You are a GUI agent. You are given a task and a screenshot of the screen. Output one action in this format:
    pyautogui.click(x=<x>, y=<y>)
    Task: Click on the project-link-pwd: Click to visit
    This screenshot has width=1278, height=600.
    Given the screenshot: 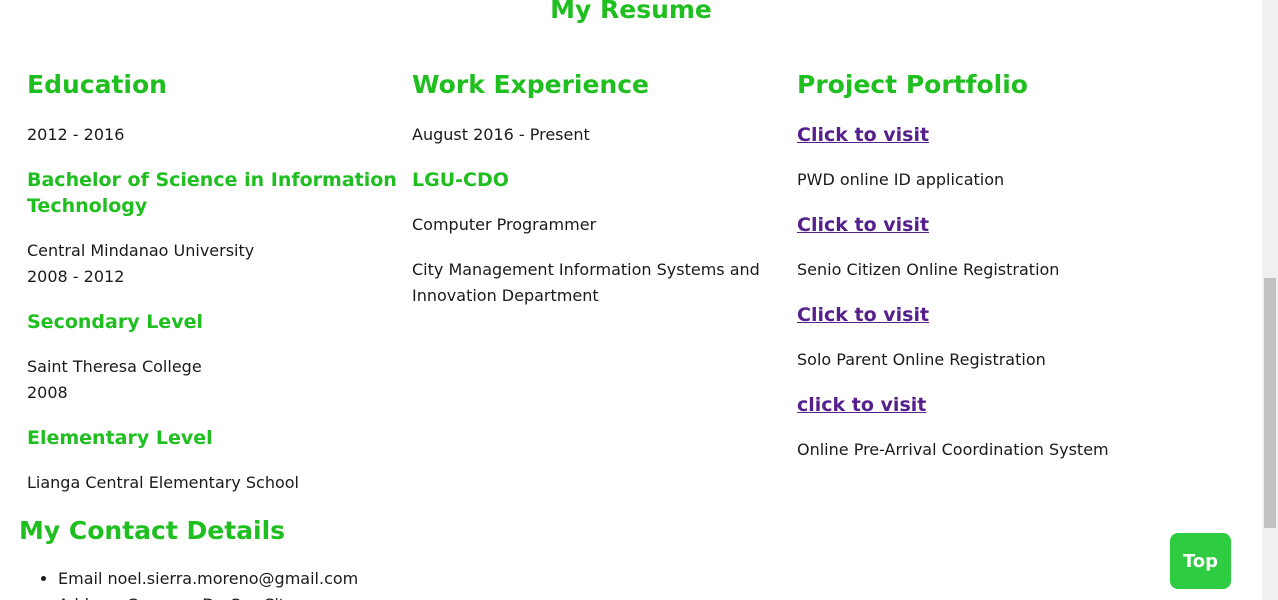 What is the action you would take?
    pyautogui.click(x=983, y=135)
    